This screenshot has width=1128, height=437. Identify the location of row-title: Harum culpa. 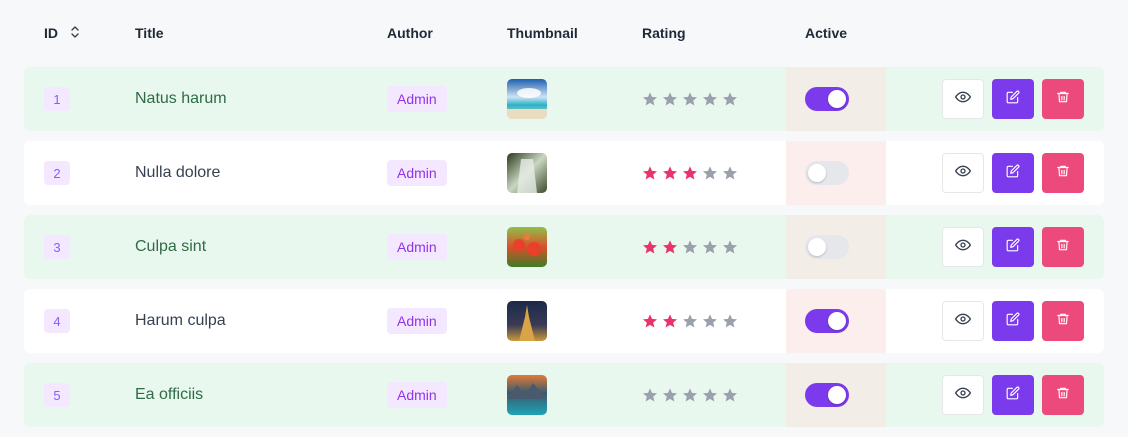
(180, 320).